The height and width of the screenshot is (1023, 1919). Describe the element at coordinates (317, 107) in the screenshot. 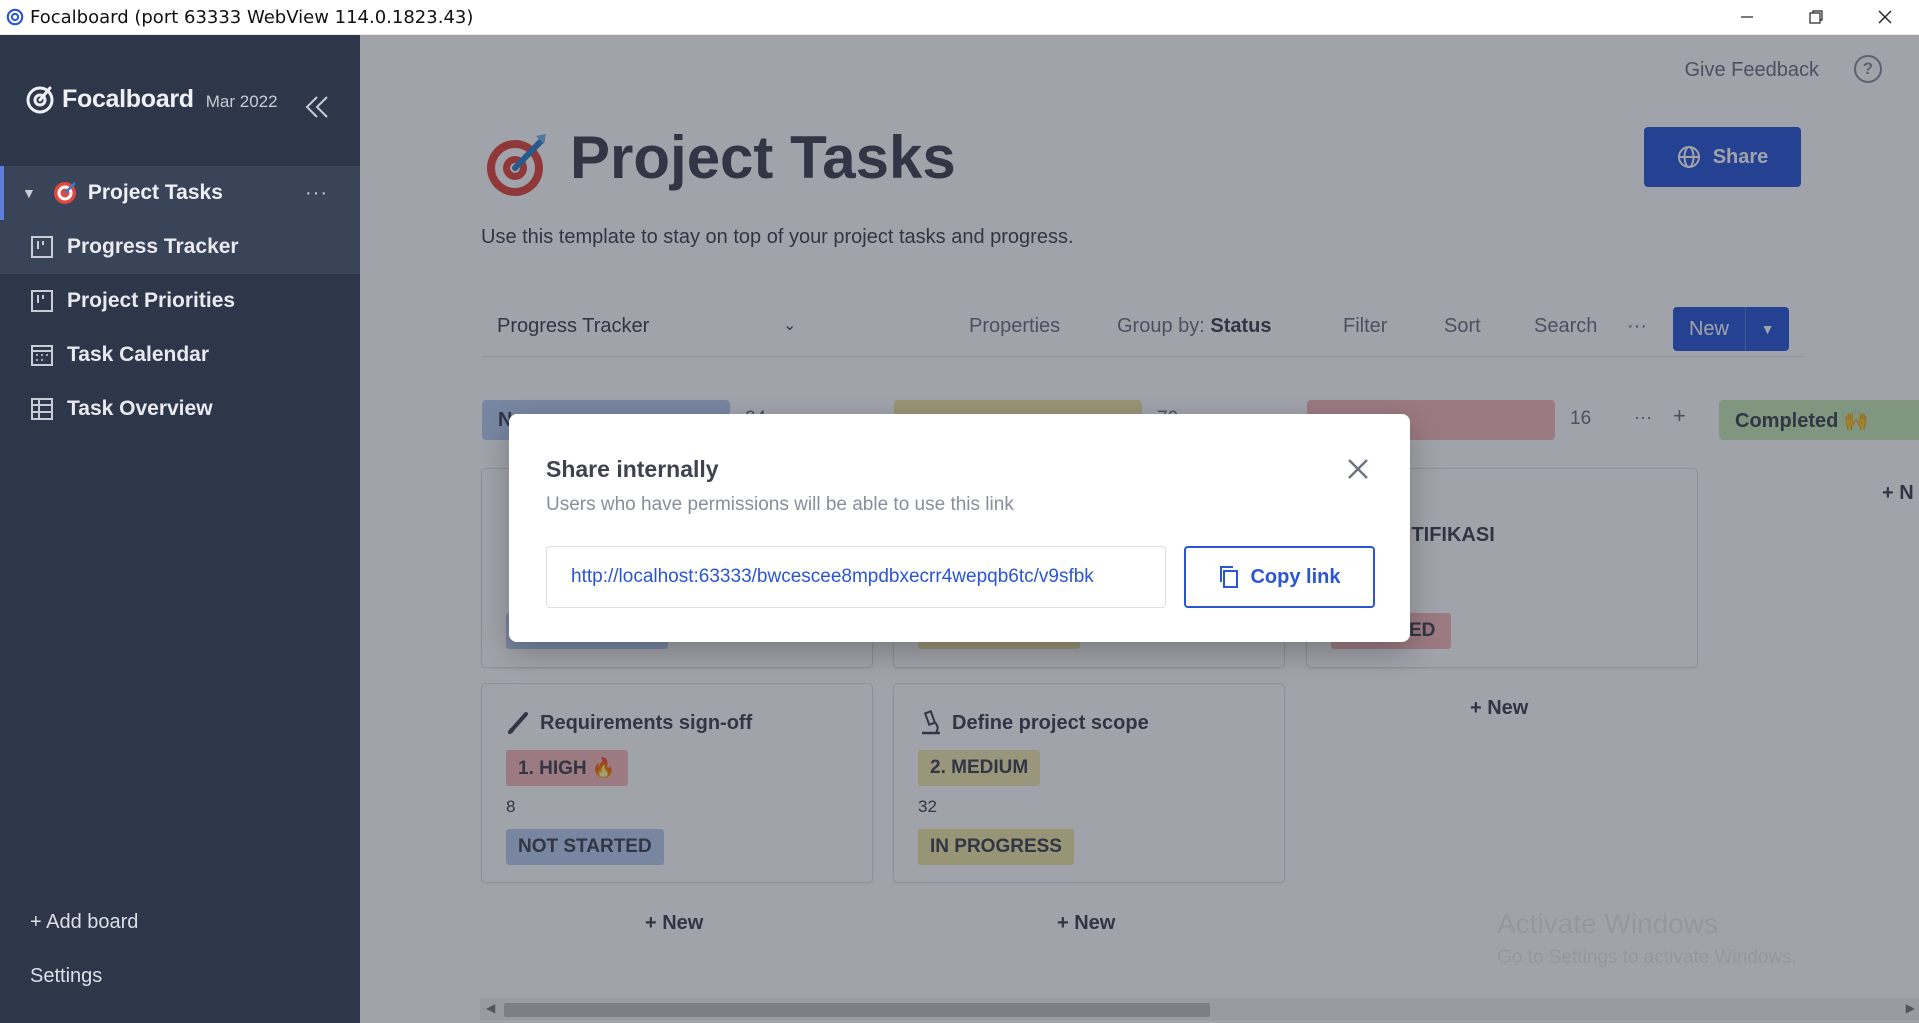

I see `collapse-sidebar-icon` at that location.